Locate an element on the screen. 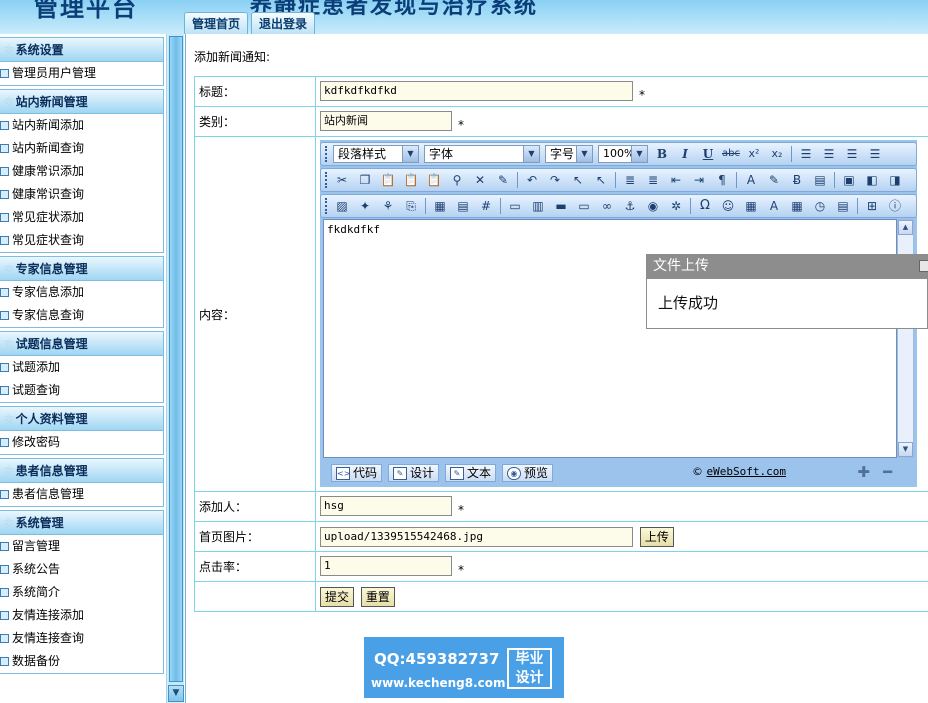 The width and height of the screenshot is (928, 703). upload-button: 上传 is located at coordinates (656, 536).